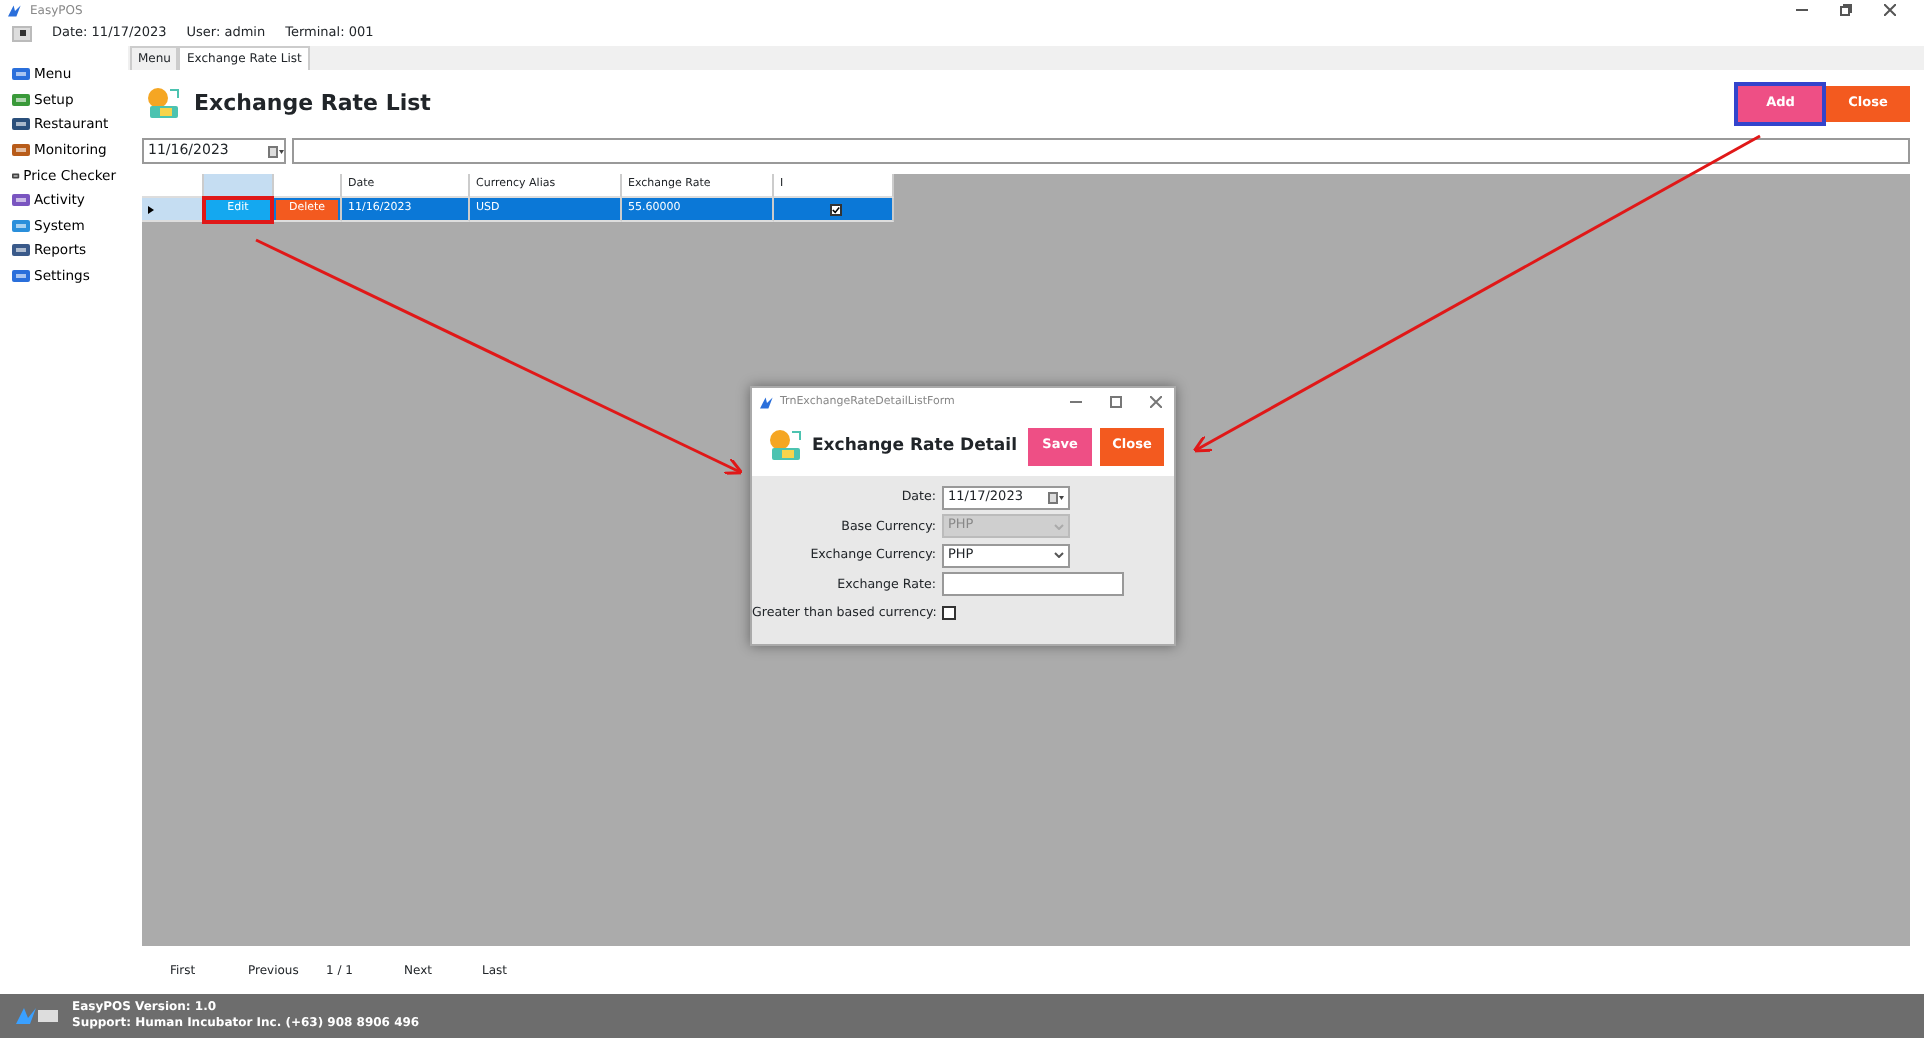 The height and width of the screenshot is (1038, 1924). What do you see at coordinates (915, 446) in the screenshot?
I see `dialog-heading: Exchange Rate Detail` at bounding box center [915, 446].